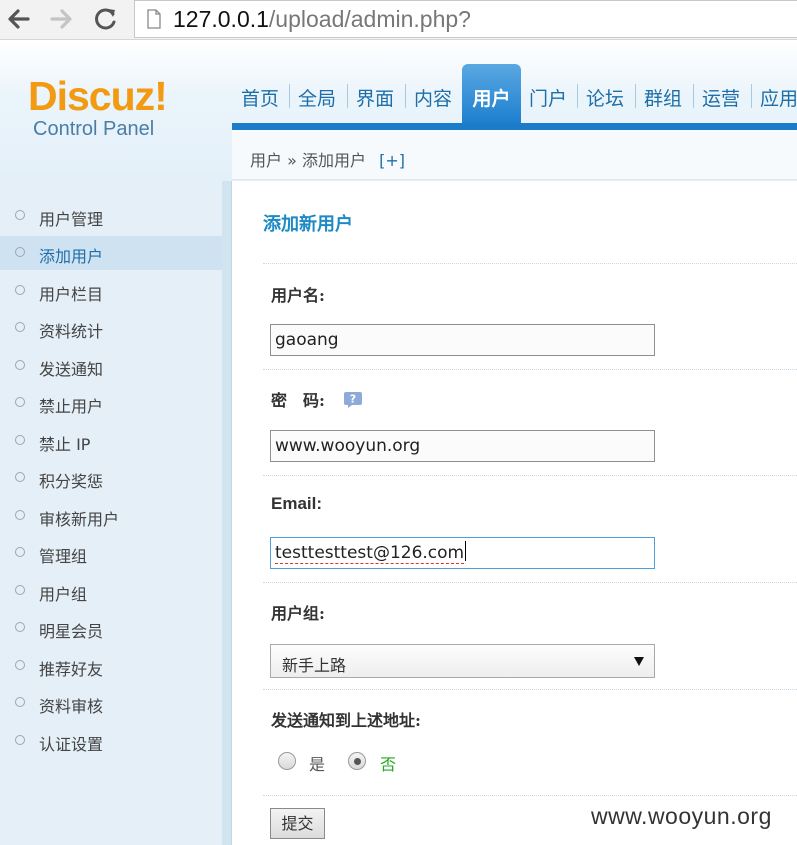 The height and width of the screenshot is (845, 797). Describe the element at coordinates (298, 400) in the screenshot. I see `password-label: 密 码:` at that location.